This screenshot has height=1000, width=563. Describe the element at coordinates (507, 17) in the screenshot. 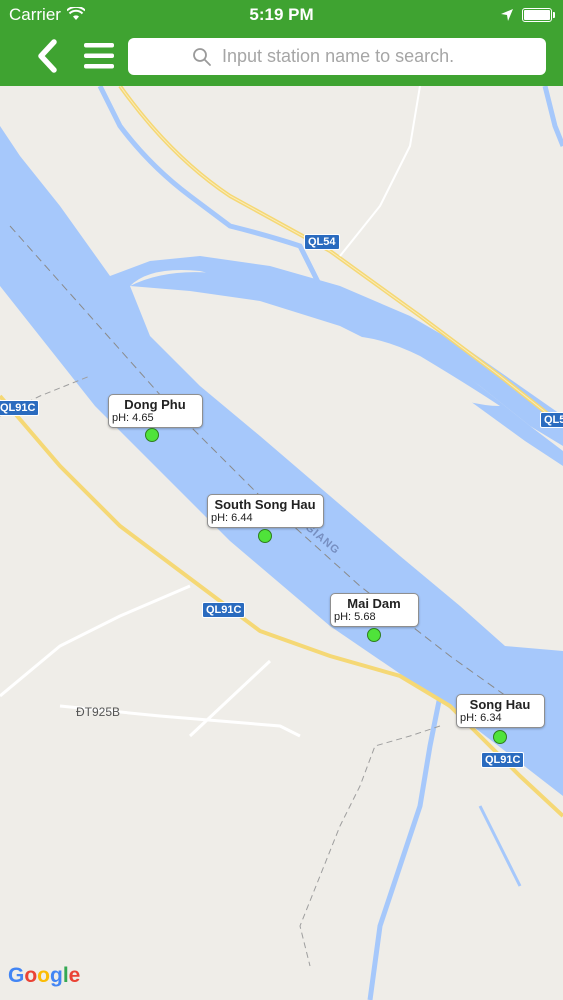

I see `location-arrow-icon` at that location.